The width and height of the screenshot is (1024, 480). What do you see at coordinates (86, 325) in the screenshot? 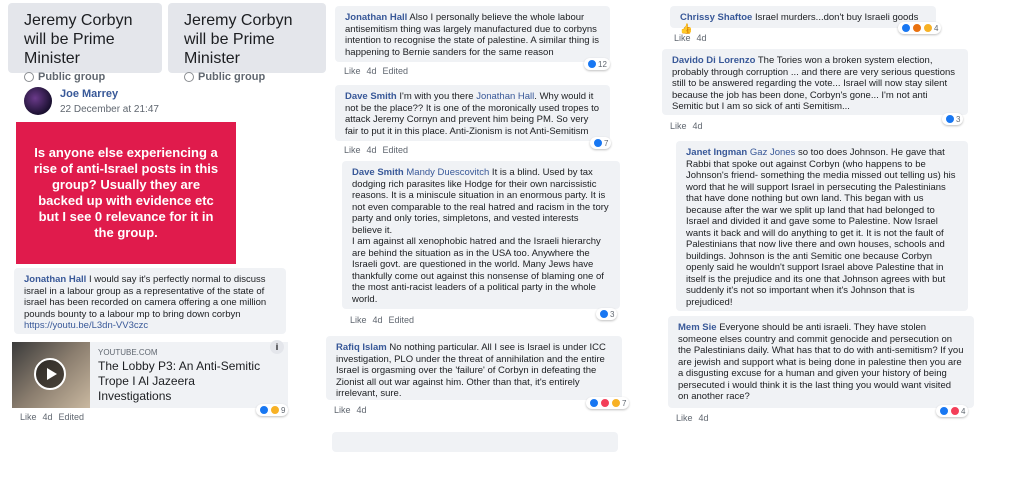
I see `comment-link: https://youtu.be/L3dn-VV3czc` at bounding box center [86, 325].